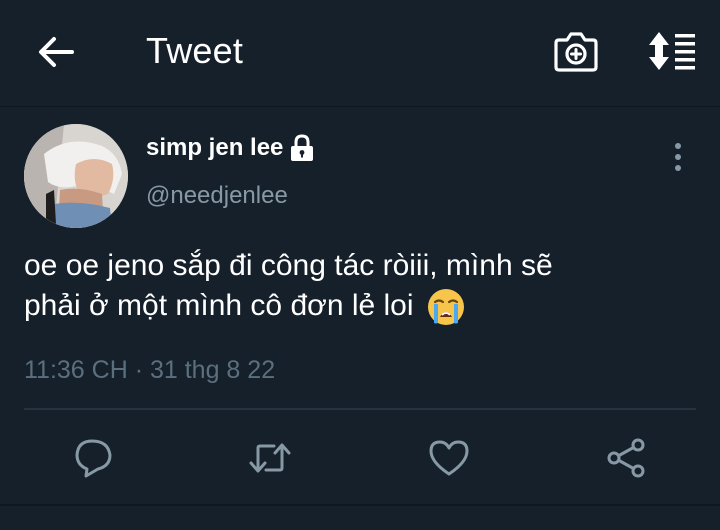 This screenshot has width=720, height=530. I want to click on divider, so click(360, 409).